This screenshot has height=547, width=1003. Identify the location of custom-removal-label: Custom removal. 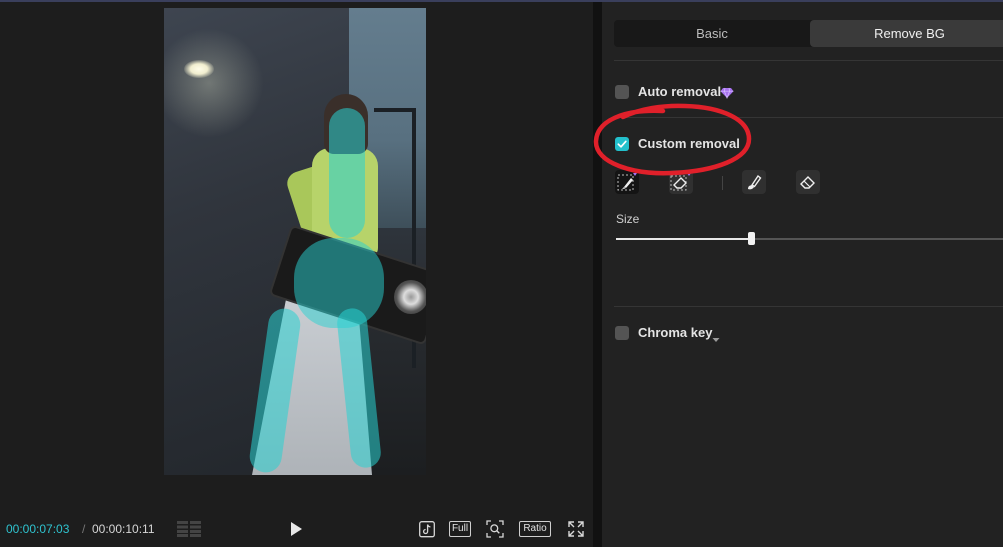
(689, 143).